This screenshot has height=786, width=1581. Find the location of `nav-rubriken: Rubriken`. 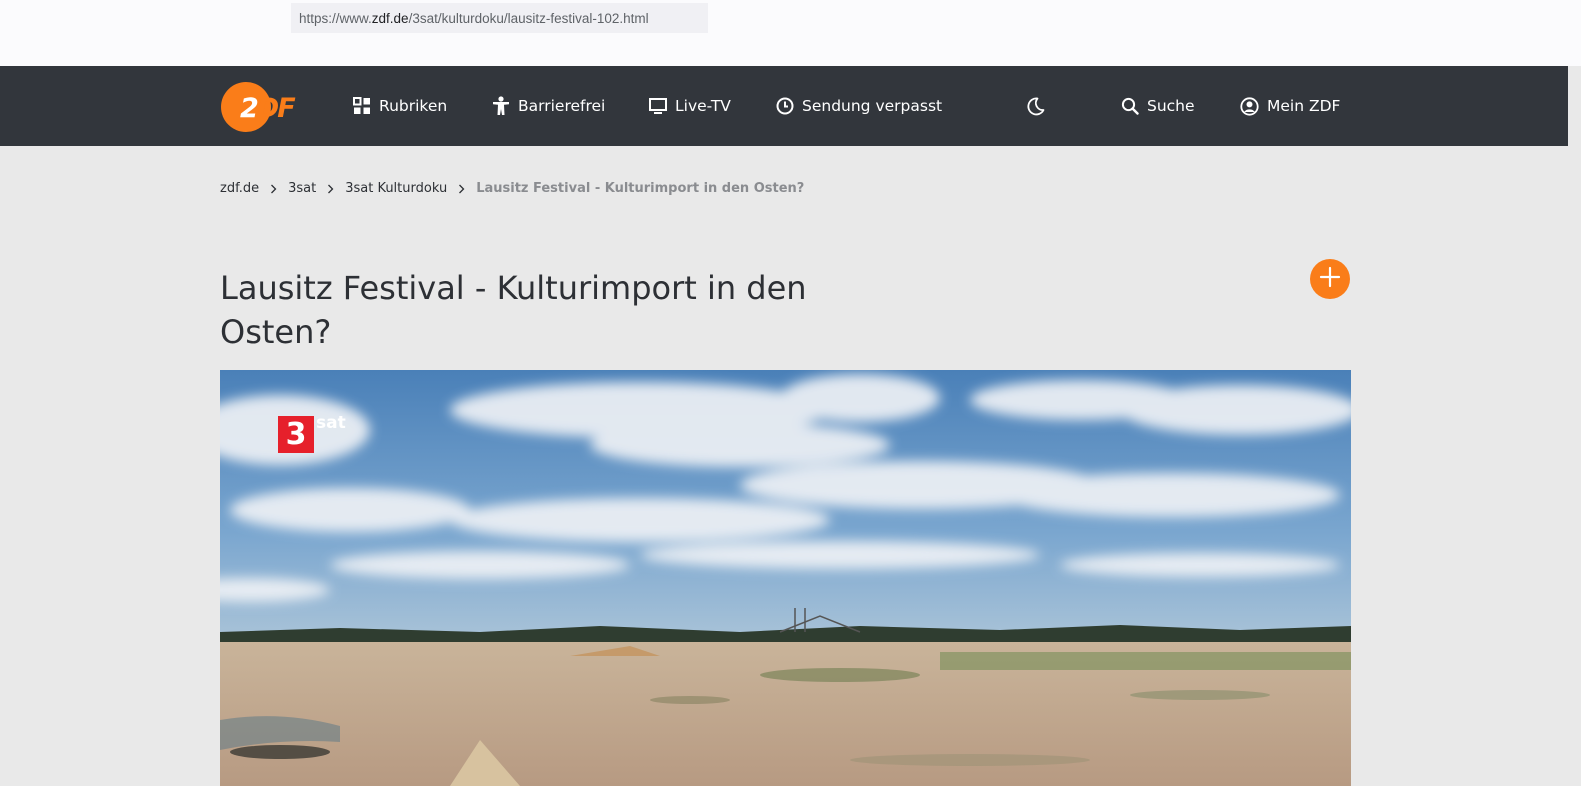

nav-rubriken: Rubriken is located at coordinates (400, 106).